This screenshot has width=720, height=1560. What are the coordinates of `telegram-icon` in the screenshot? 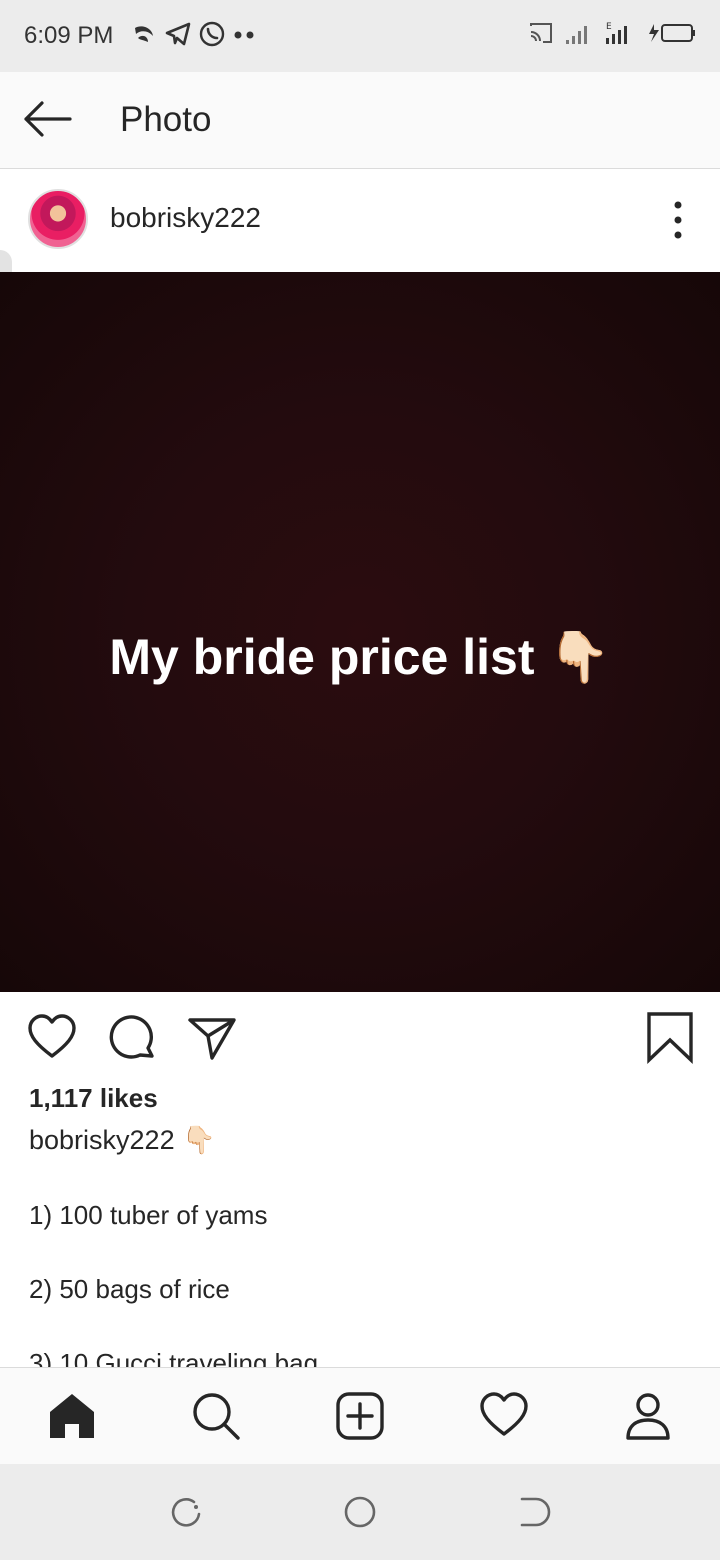 It's located at (178, 34).